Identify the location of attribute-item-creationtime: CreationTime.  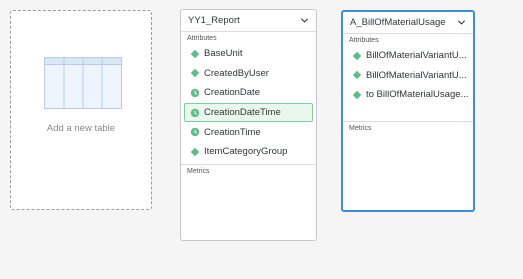
(248, 132).